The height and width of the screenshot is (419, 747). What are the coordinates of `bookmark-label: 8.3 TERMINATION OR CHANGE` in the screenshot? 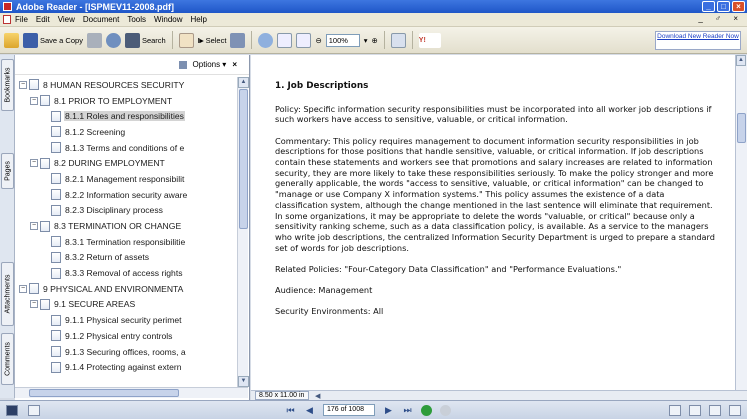 It's located at (118, 226).